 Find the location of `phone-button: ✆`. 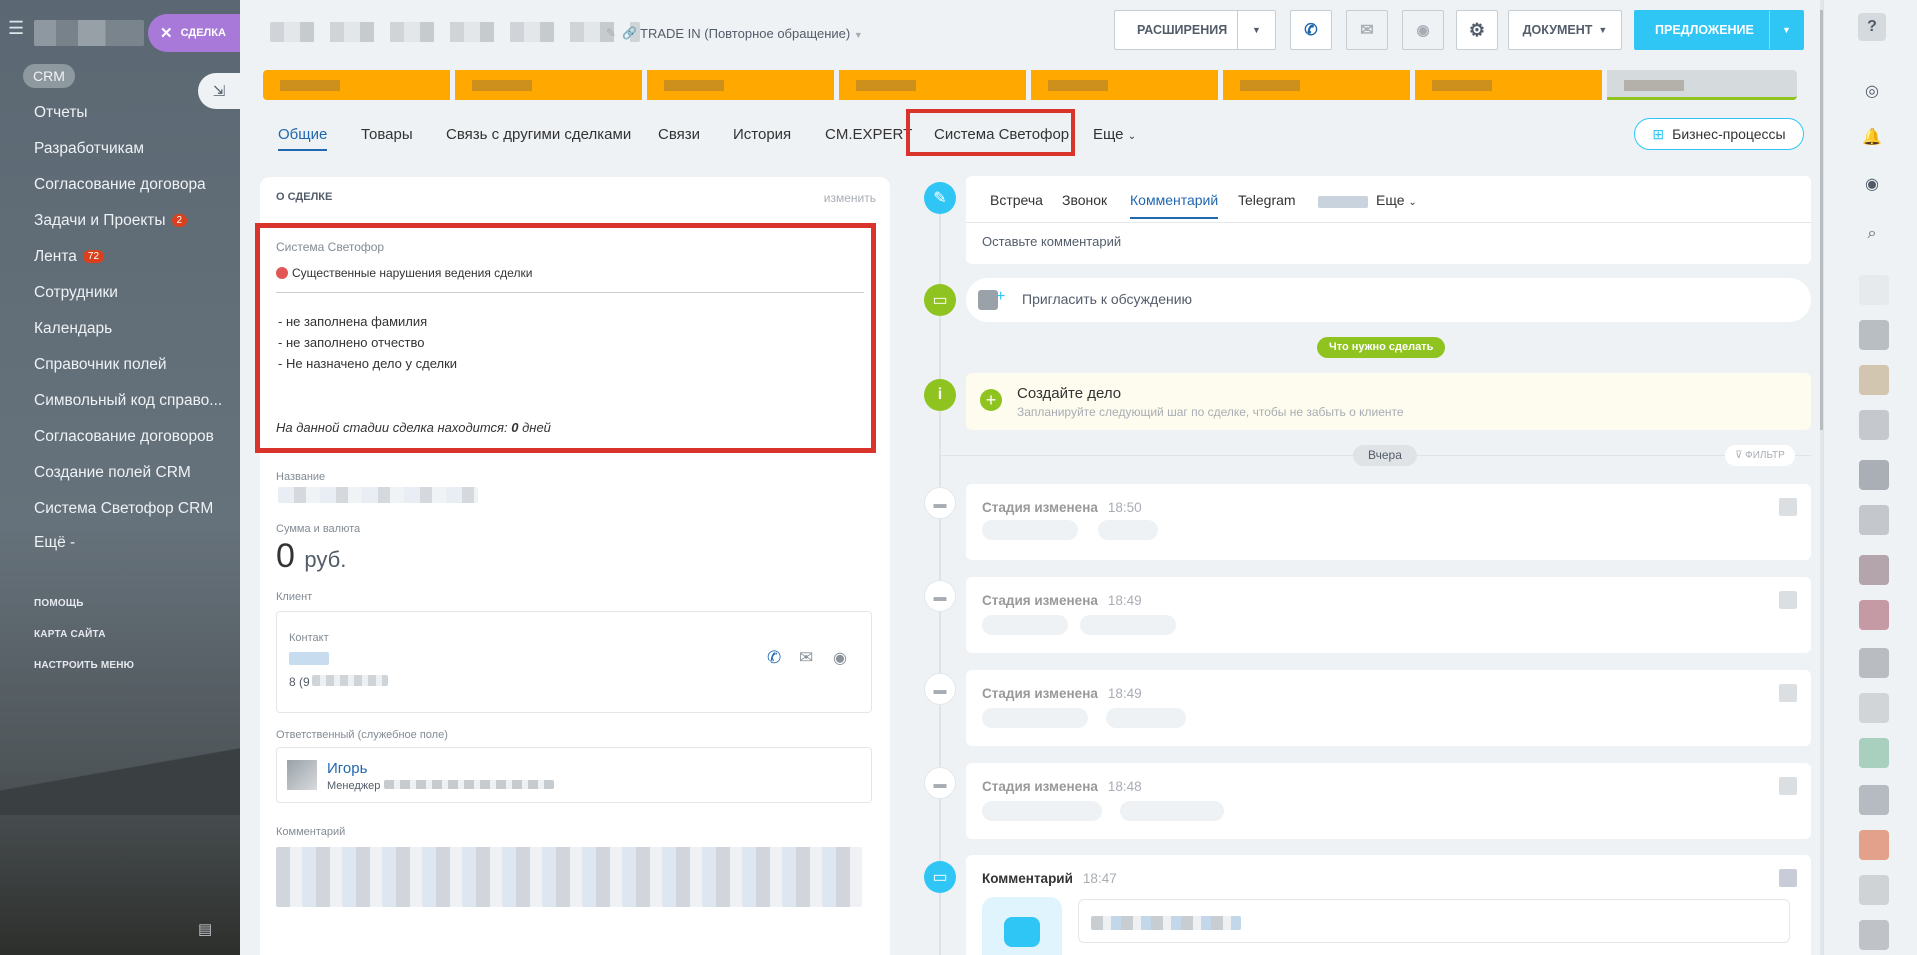

phone-button: ✆ is located at coordinates (1311, 30).